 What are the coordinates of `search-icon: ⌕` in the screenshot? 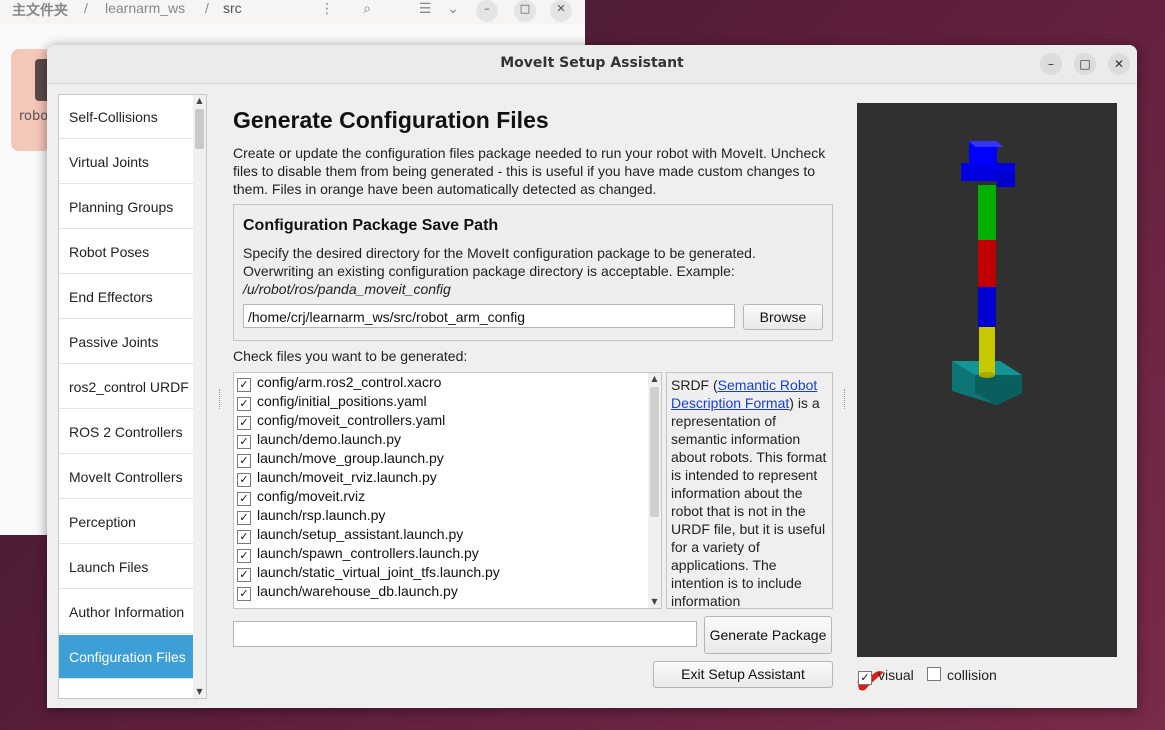 It's located at (367, 12).